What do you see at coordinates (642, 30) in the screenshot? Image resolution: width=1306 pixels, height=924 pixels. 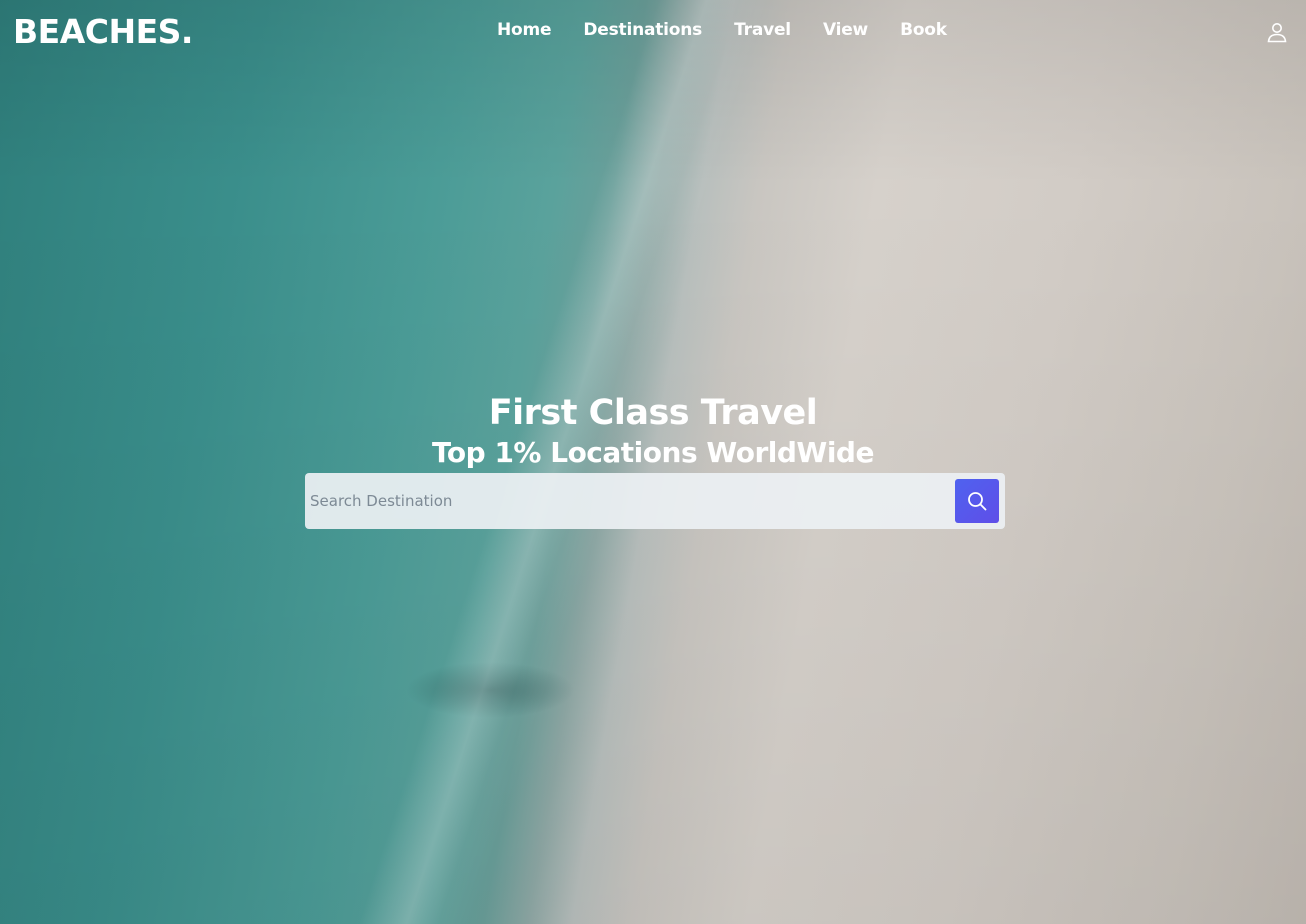 I see `nav-item-destinations: Destinations` at bounding box center [642, 30].